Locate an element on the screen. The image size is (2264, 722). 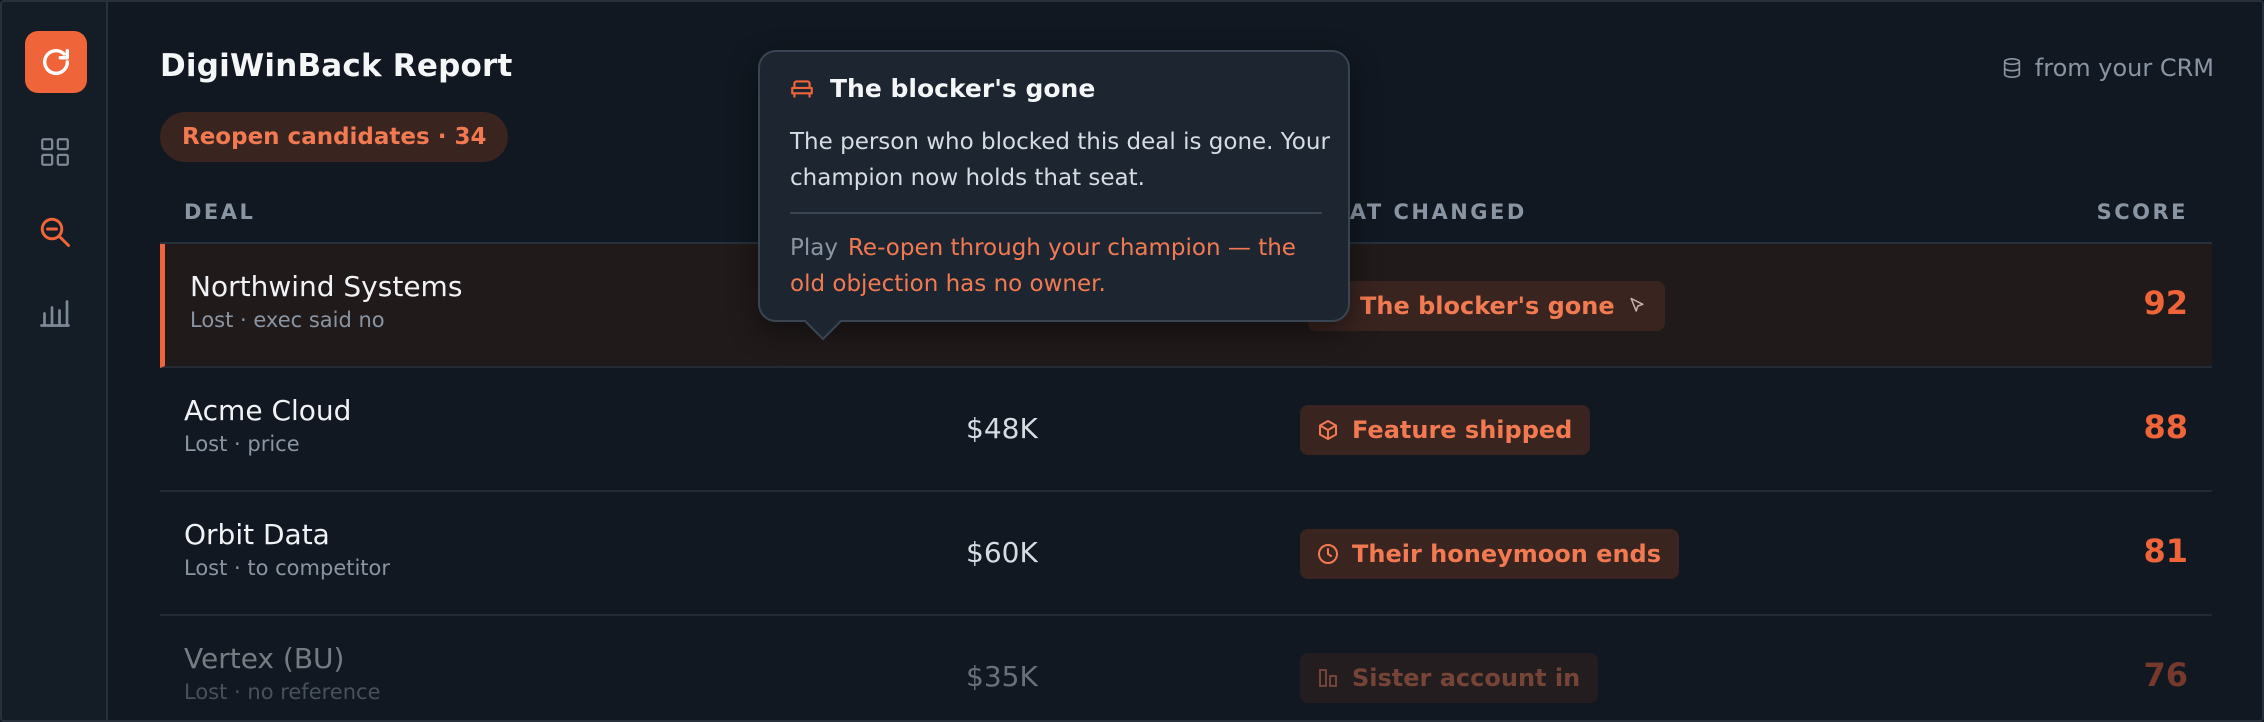
header-deal: DEAL is located at coordinates (219, 212).